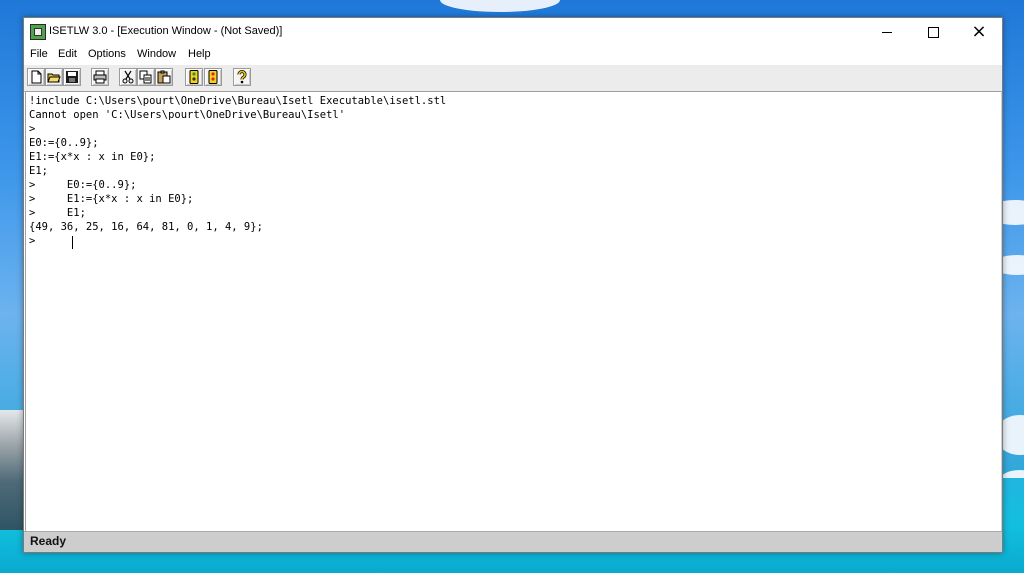 The height and width of the screenshot is (573, 1024). I want to click on open-button, so click(54, 77).